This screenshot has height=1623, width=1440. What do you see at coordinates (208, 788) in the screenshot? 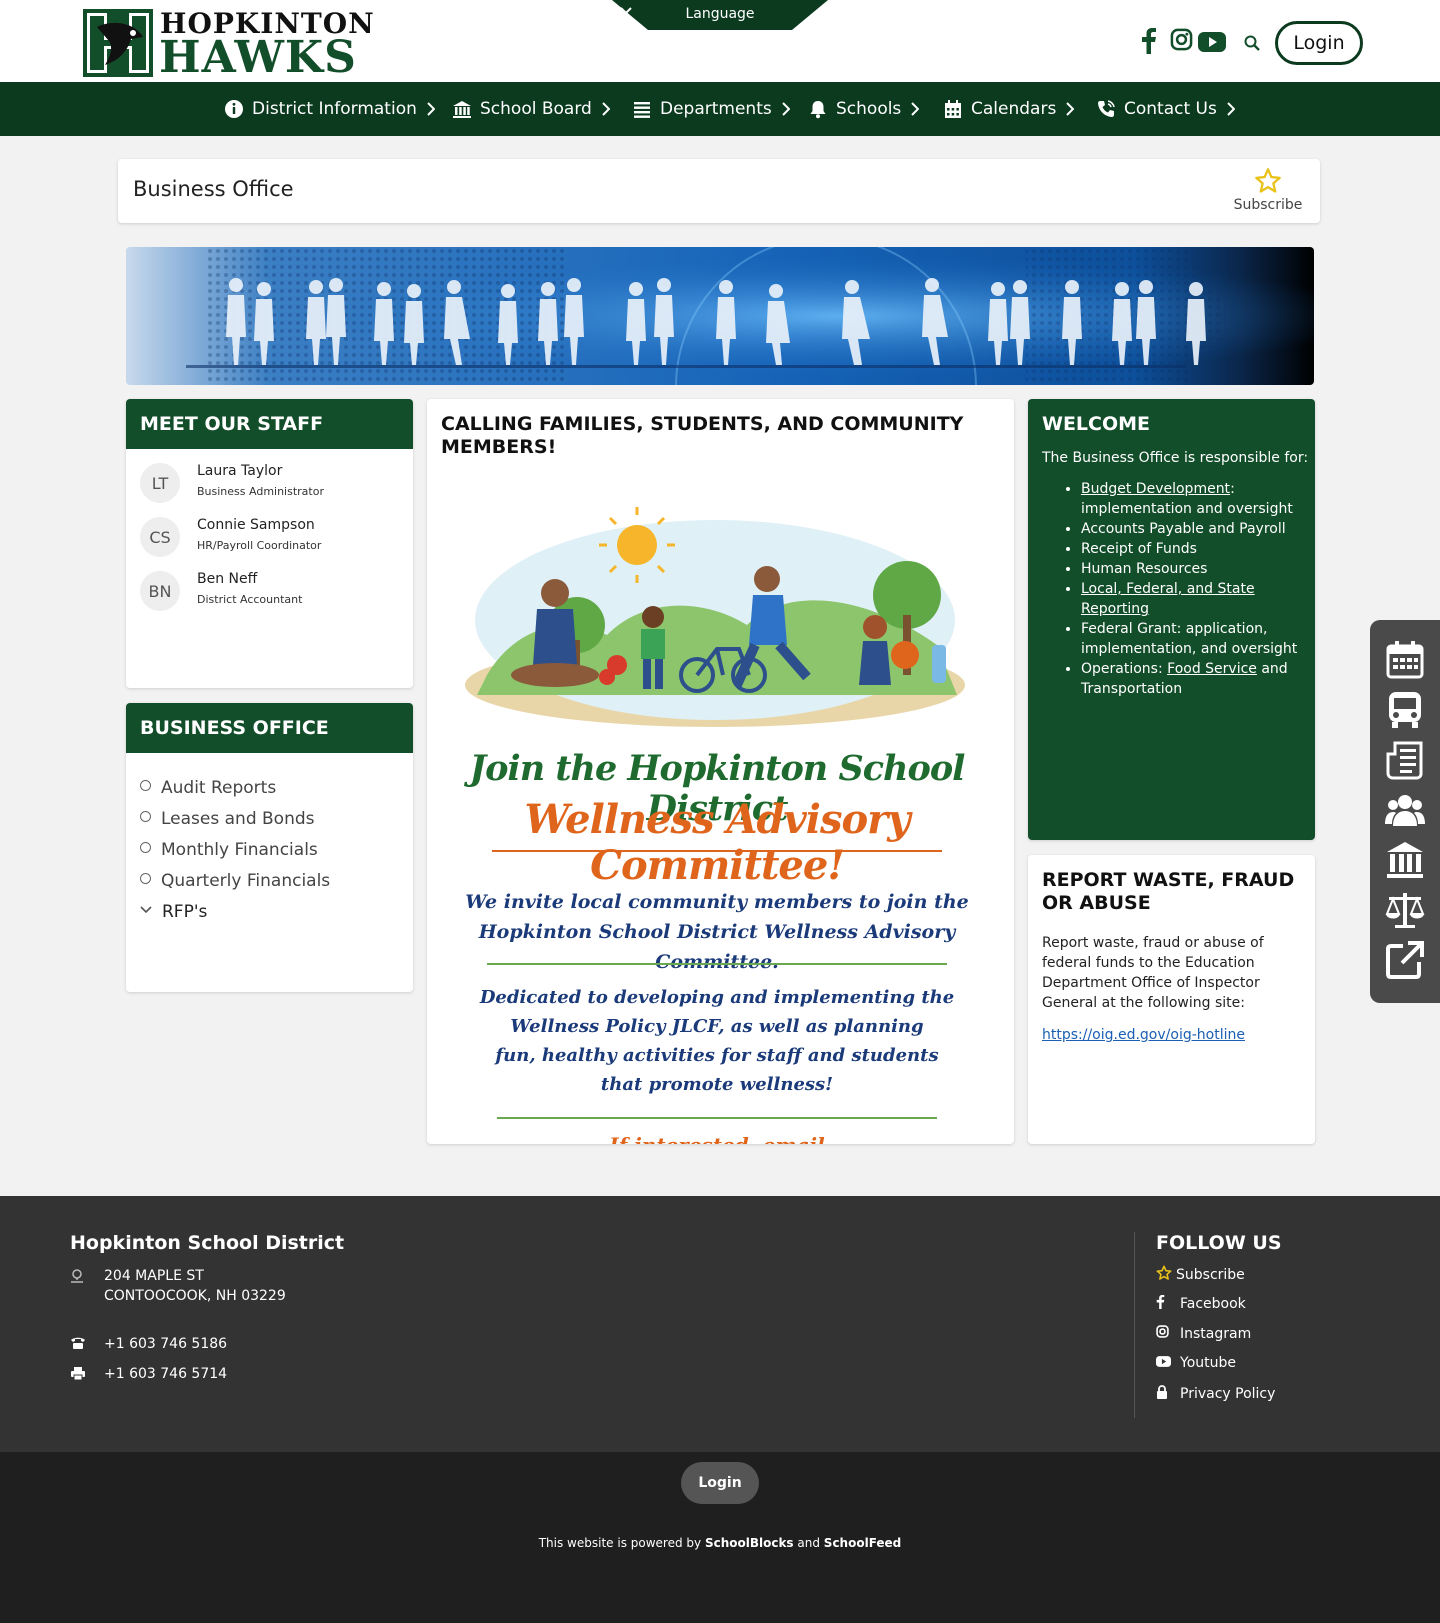
I see `folder-item-audit-reports: Audit Reports` at bounding box center [208, 788].